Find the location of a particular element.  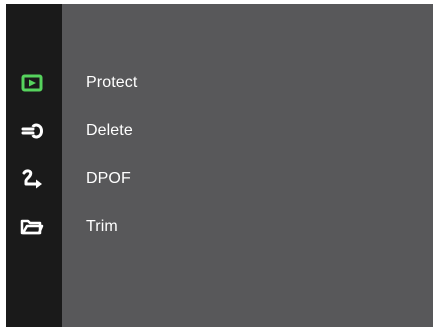

menu-item-label: Delete is located at coordinates (109, 130).